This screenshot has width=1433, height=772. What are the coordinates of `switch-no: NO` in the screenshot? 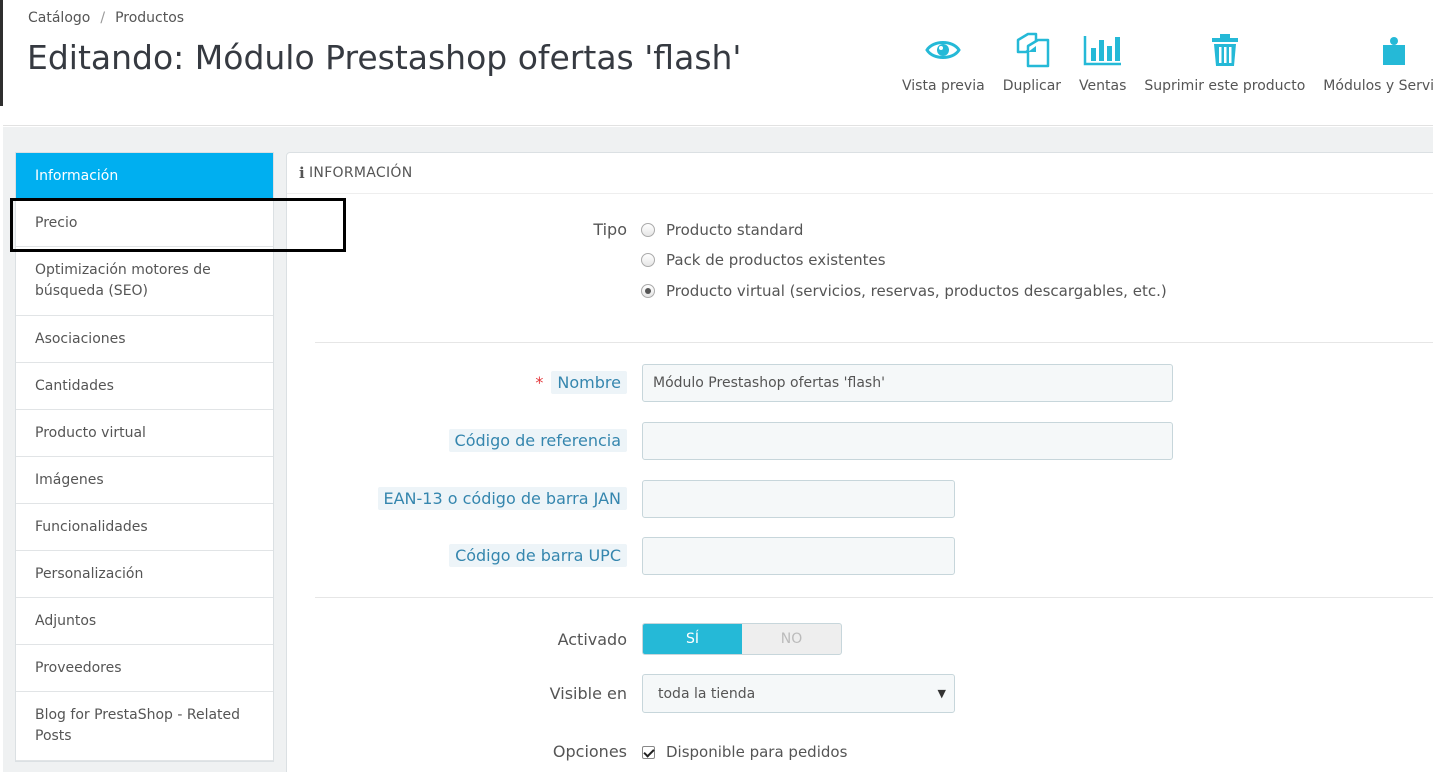 It's located at (791, 639).